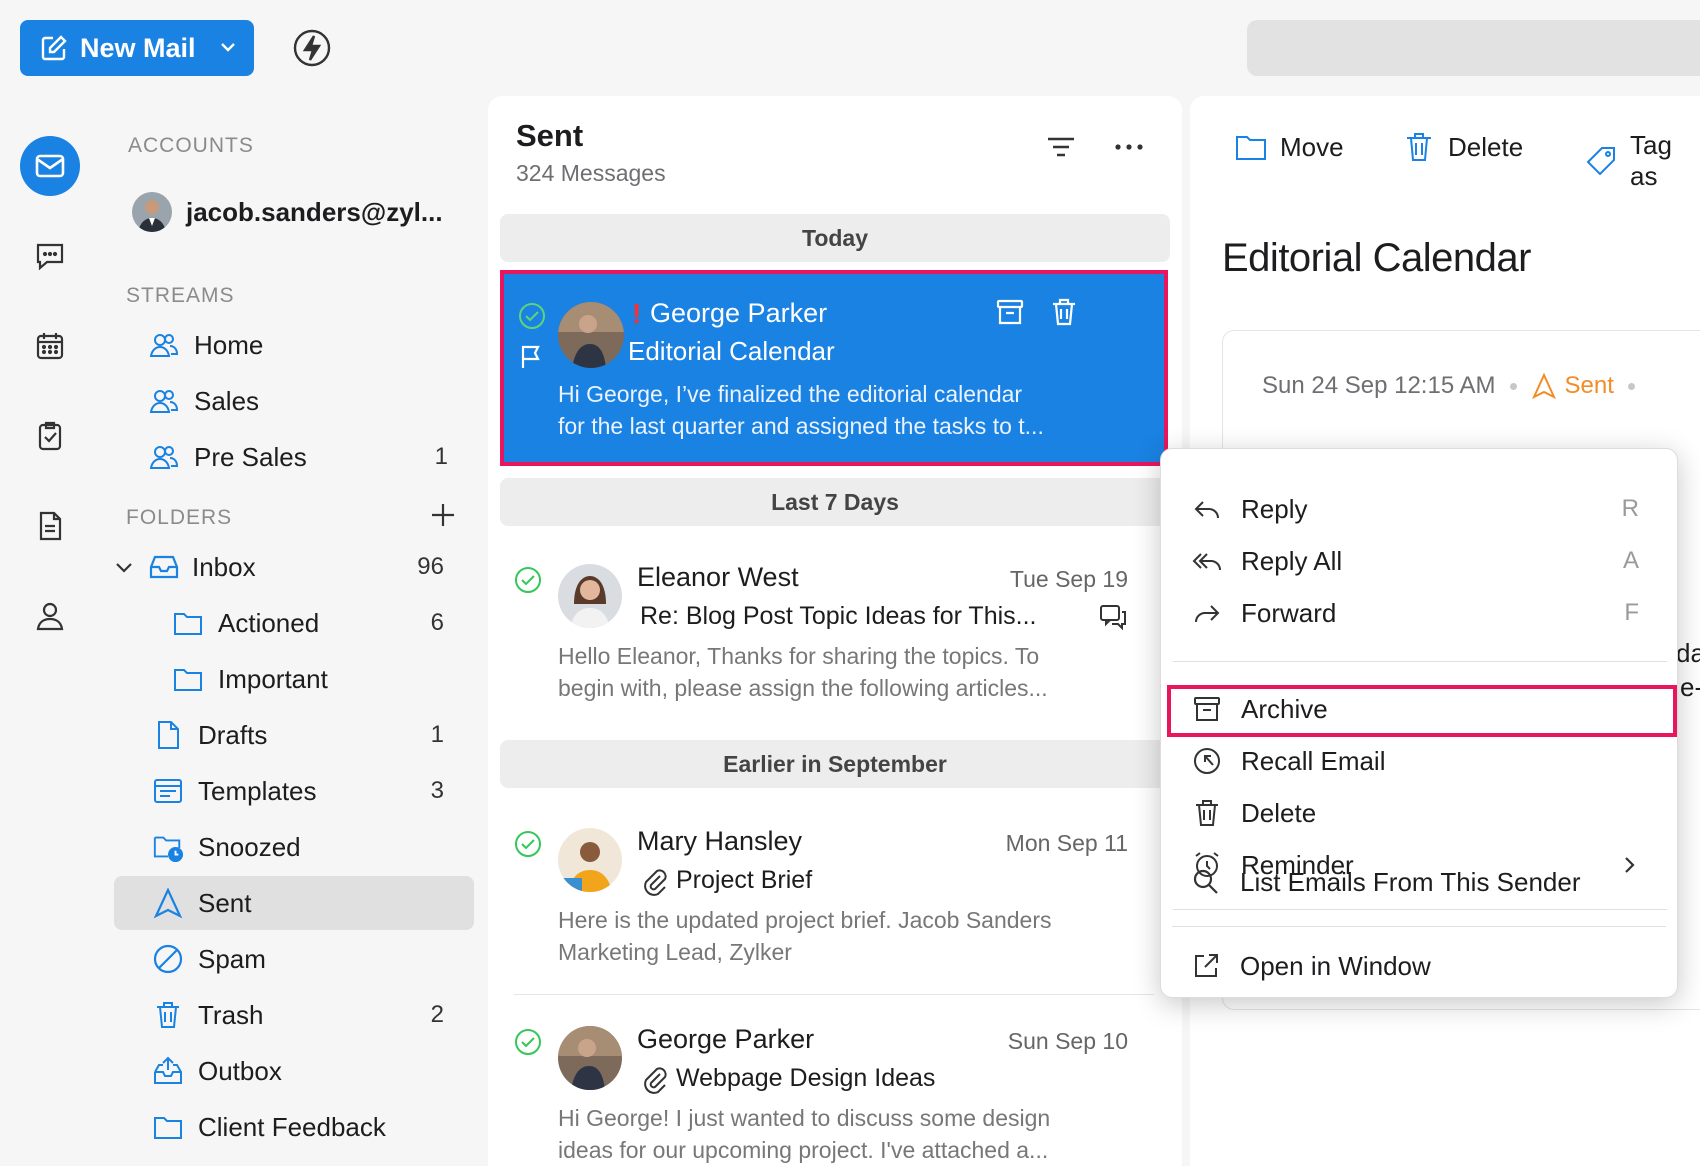  What do you see at coordinates (191, 145) in the screenshot?
I see `accounts-header: ACCOUNTS` at bounding box center [191, 145].